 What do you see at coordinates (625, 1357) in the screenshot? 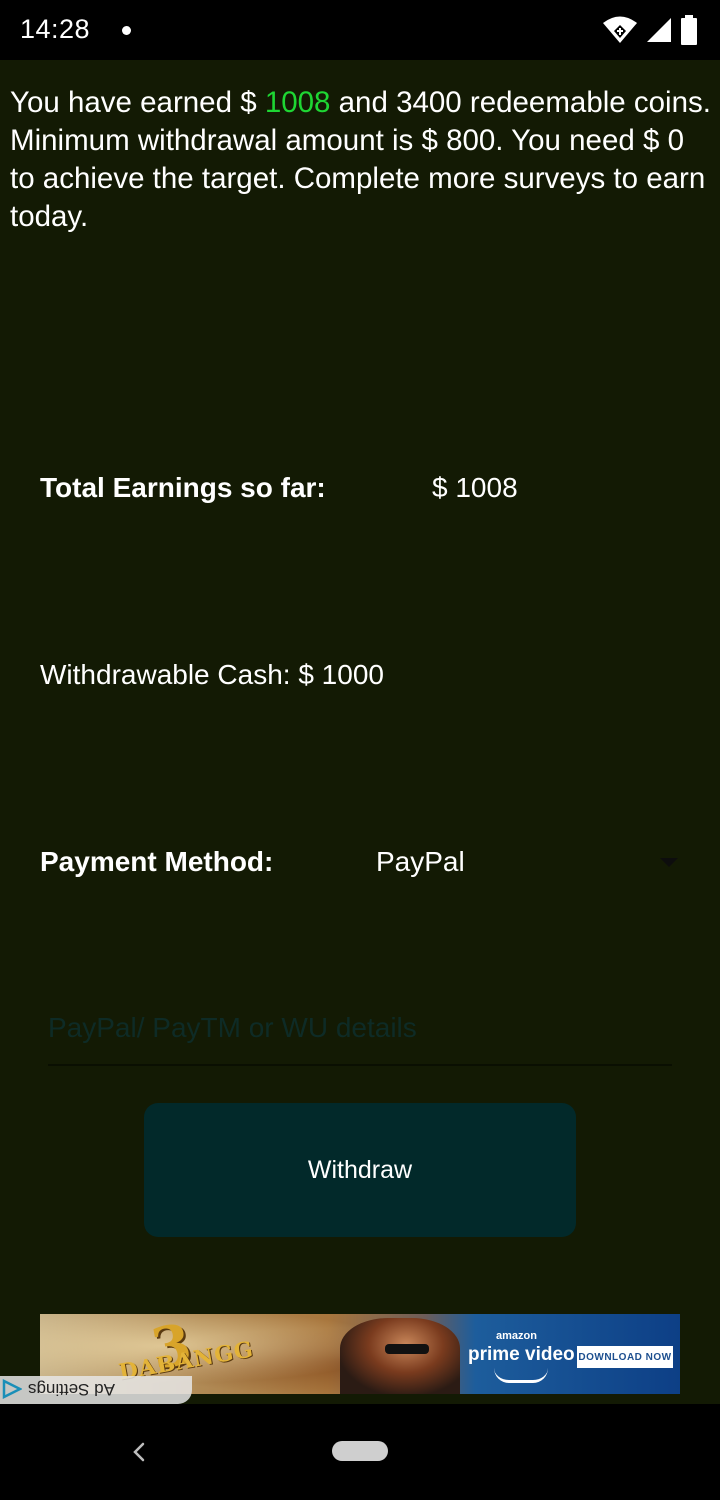
I see `ad-download-button: DOWNLOAD NOW` at bounding box center [625, 1357].